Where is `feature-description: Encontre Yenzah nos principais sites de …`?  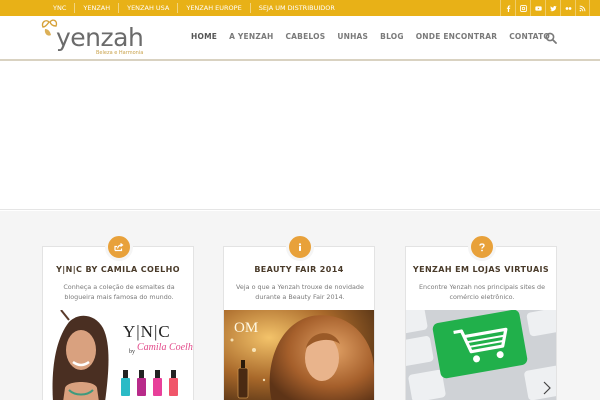 feature-description: Encontre Yenzah nos principais sites de … is located at coordinates (482, 292).